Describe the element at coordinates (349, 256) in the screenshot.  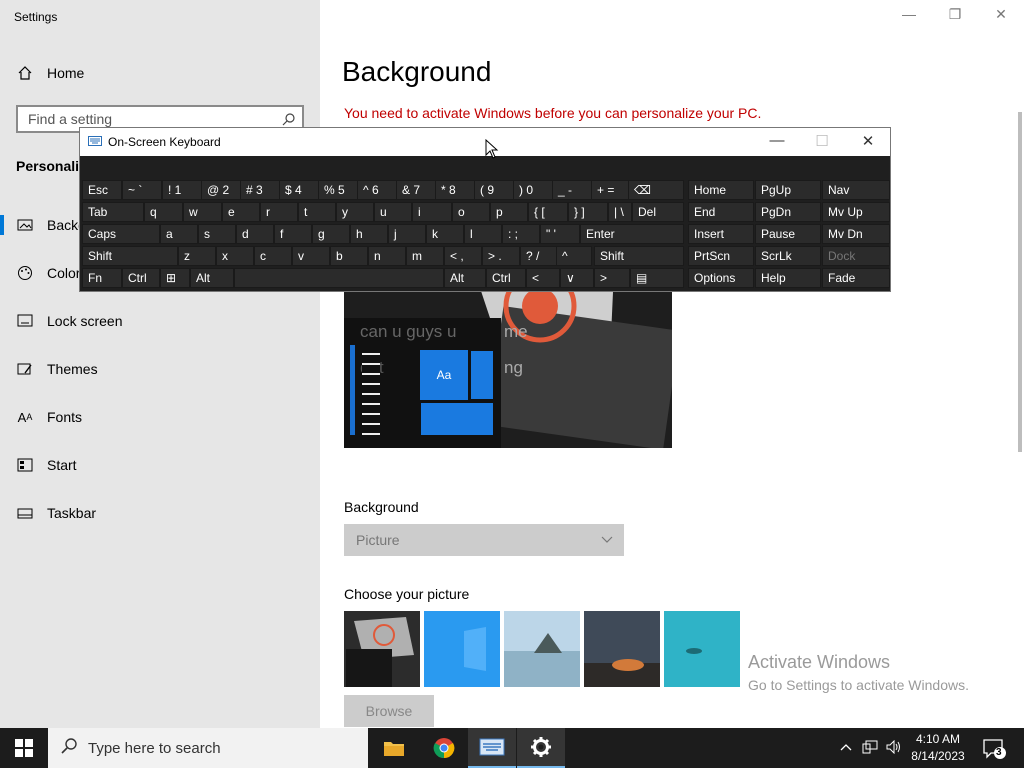
I see `osk-key: b` at that location.